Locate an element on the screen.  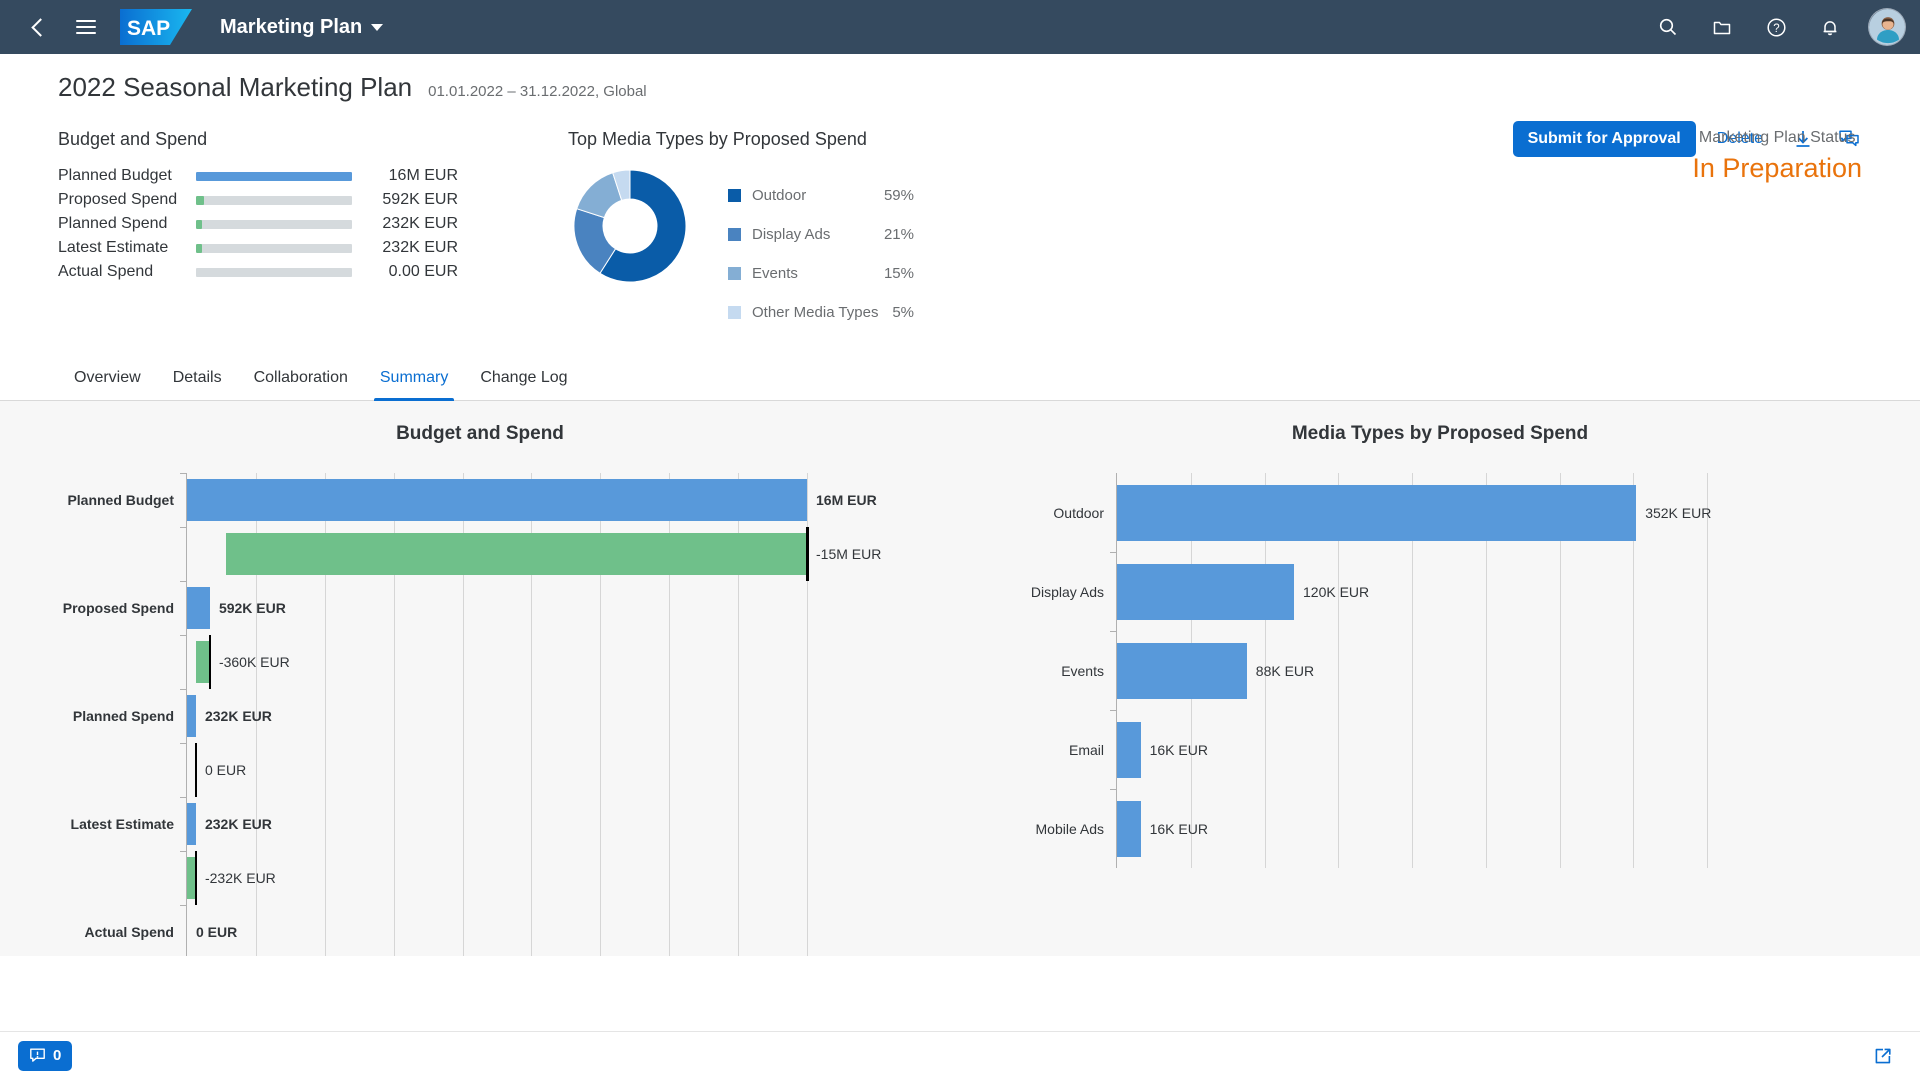
donut-block-title: Top Media Types by Proposed Spend is located at coordinates (717, 139).